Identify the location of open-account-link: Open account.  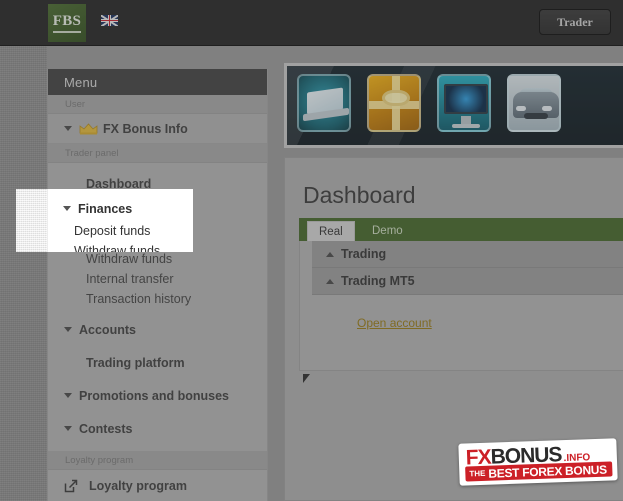
(394, 323).